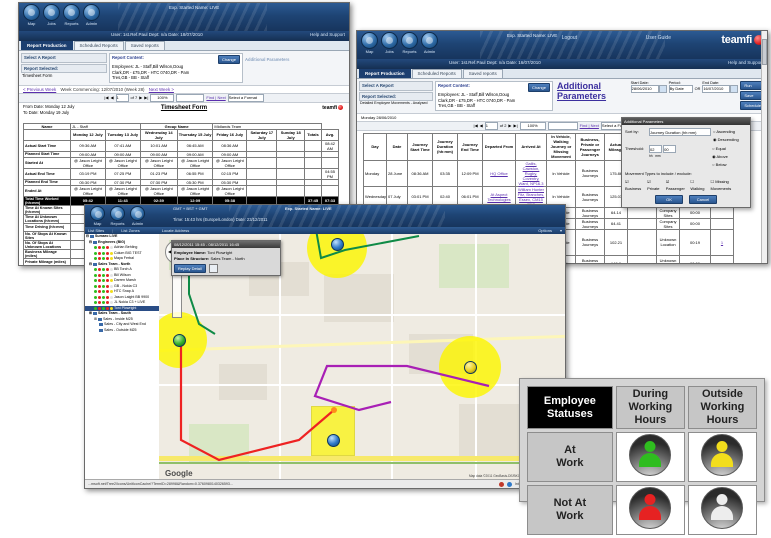 The width and height of the screenshot is (771, 538). What do you see at coordinates (655, 185) in the screenshot?
I see `check-private: ☑ Private` at bounding box center [655, 185].